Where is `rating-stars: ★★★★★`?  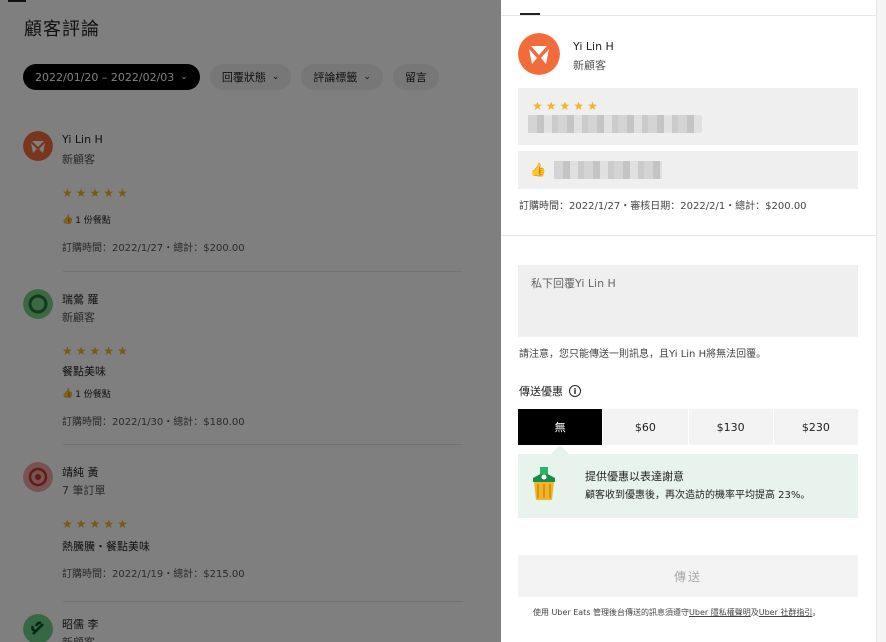 rating-stars: ★★★★★ is located at coordinates (565, 106).